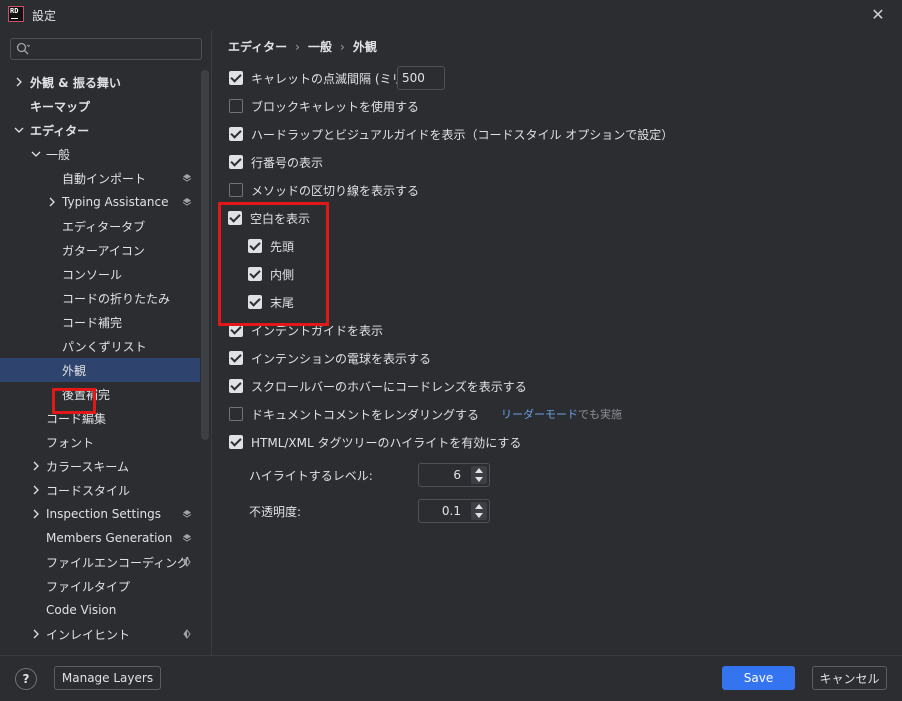 The width and height of the screenshot is (902, 701). Describe the element at coordinates (104, 514) in the screenshot. I see `sidebar-item-label: Inspection Settings` at that location.